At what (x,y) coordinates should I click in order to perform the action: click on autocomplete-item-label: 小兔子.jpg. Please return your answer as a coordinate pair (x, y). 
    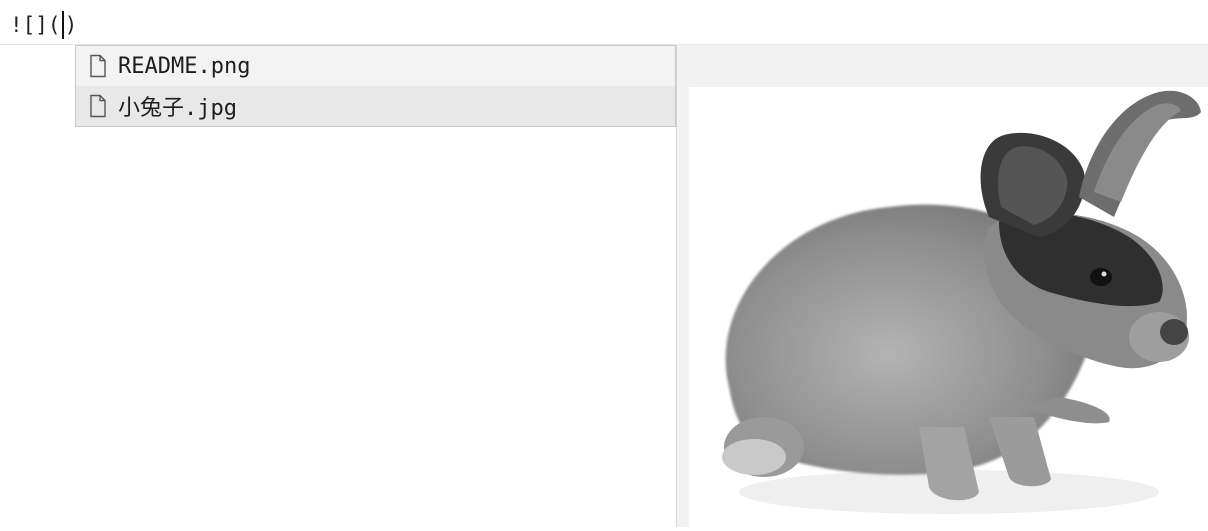
    Looking at the image, I should click on (177, 108).